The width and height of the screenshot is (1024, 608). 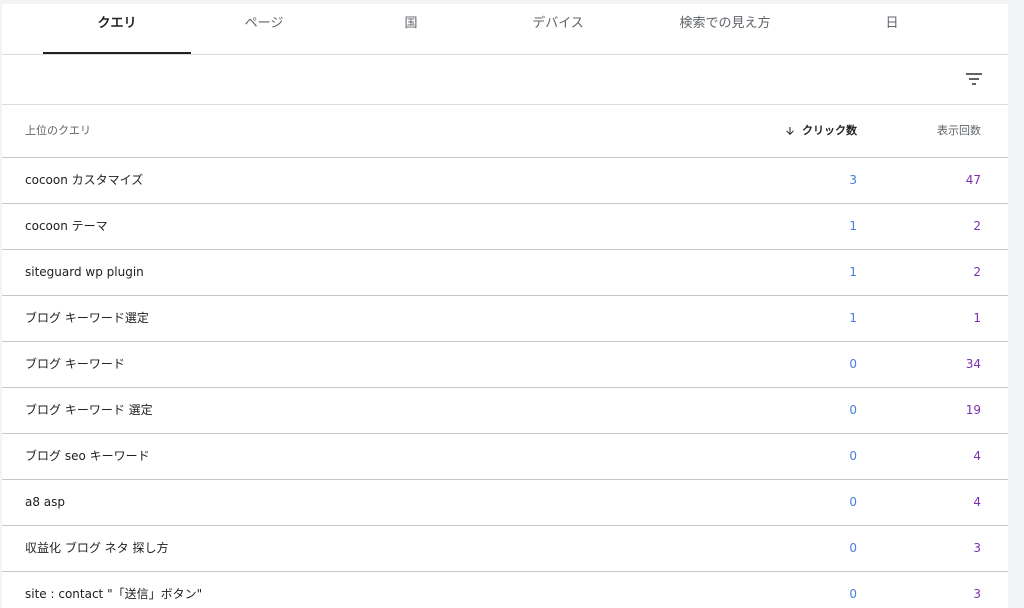 I want to click on tab-device: デバイス, so click(x=558, y=29).